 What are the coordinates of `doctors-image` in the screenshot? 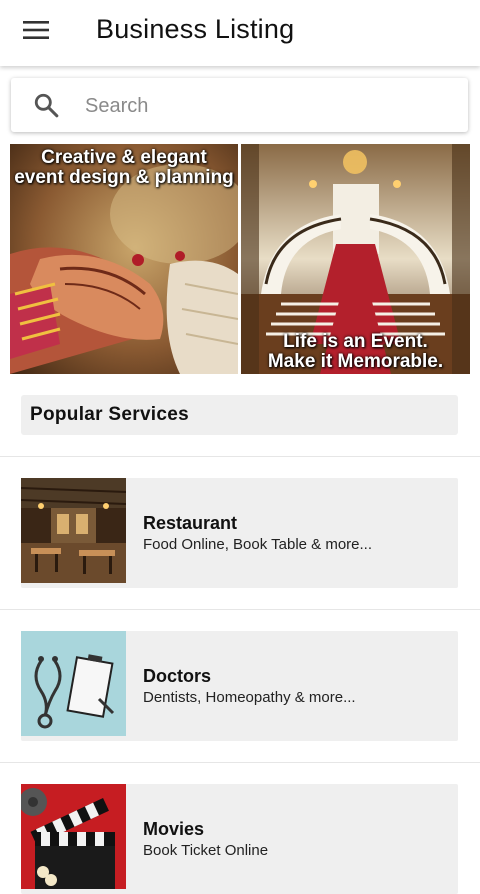 It's located at (73, 683).